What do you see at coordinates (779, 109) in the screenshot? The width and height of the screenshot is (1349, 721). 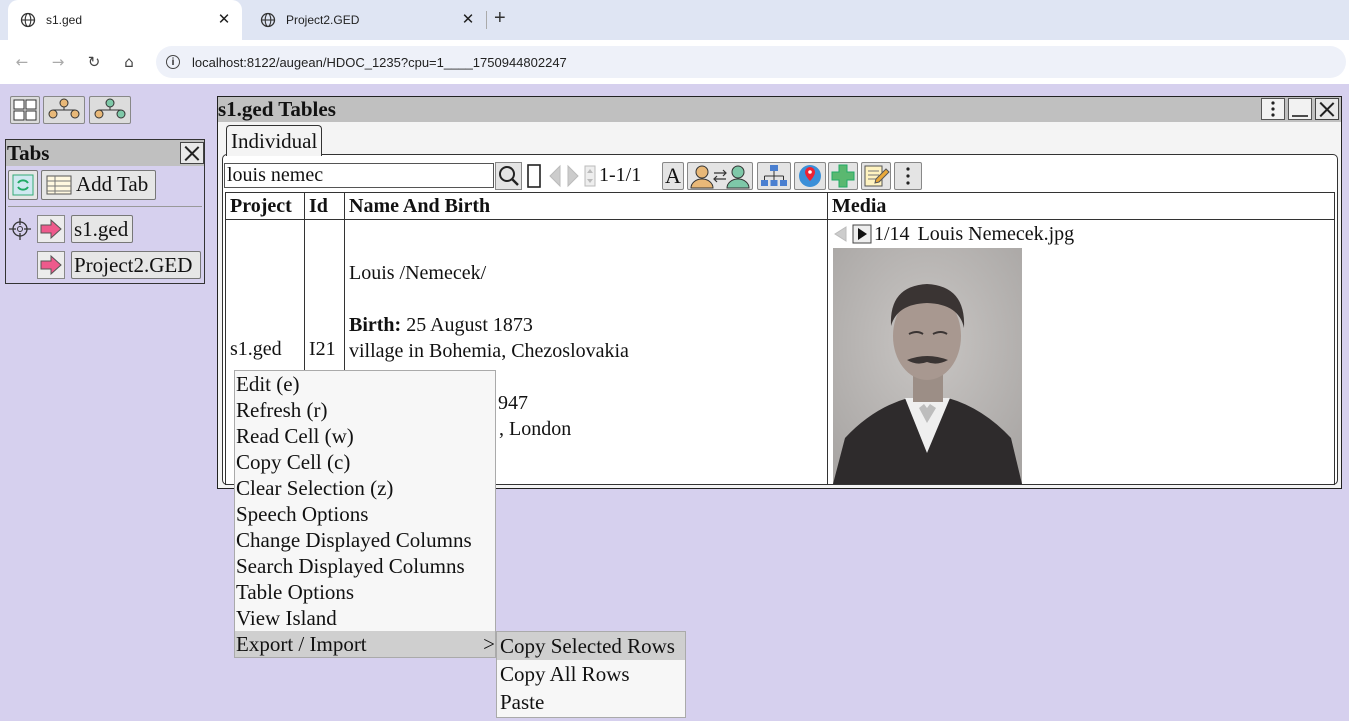 I see `tables-window-header: s1.ged Tables` at bounding box center [779, 109].